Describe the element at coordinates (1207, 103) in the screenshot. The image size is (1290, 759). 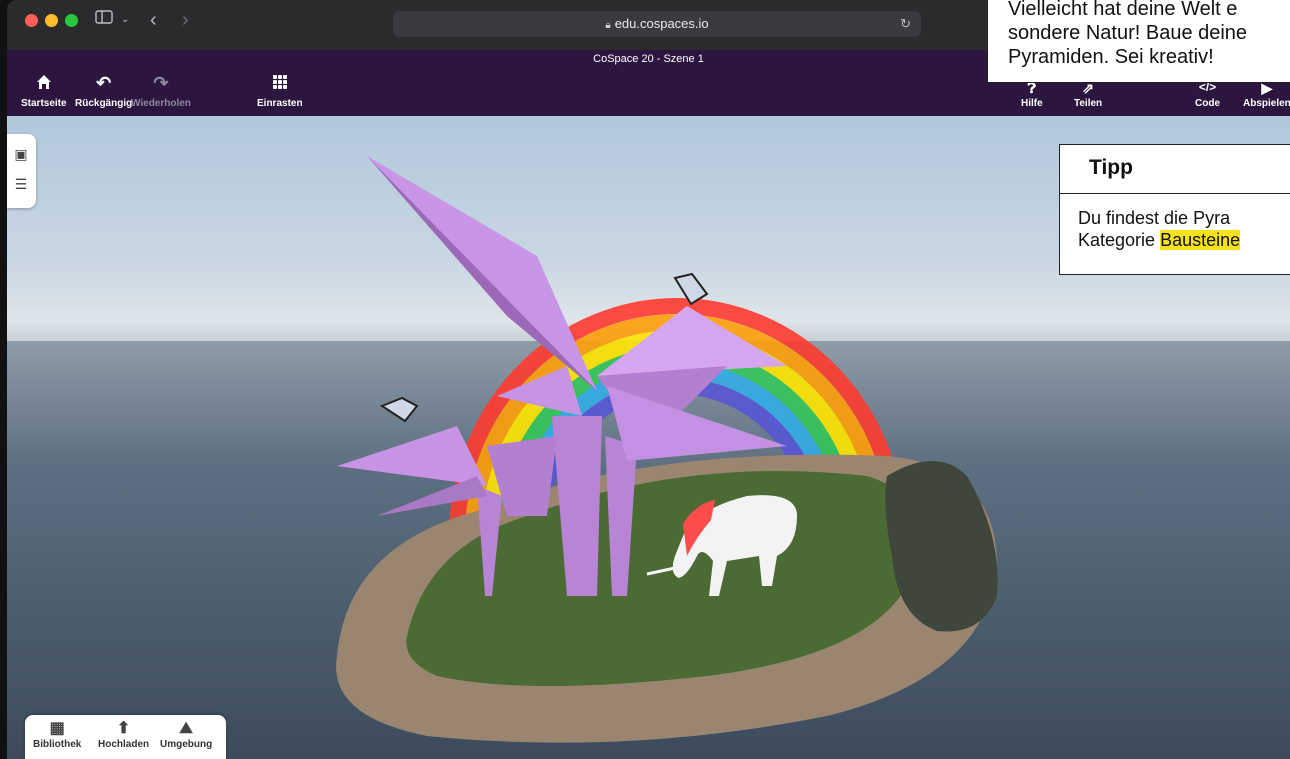
I see `code-label: Code` at that location.